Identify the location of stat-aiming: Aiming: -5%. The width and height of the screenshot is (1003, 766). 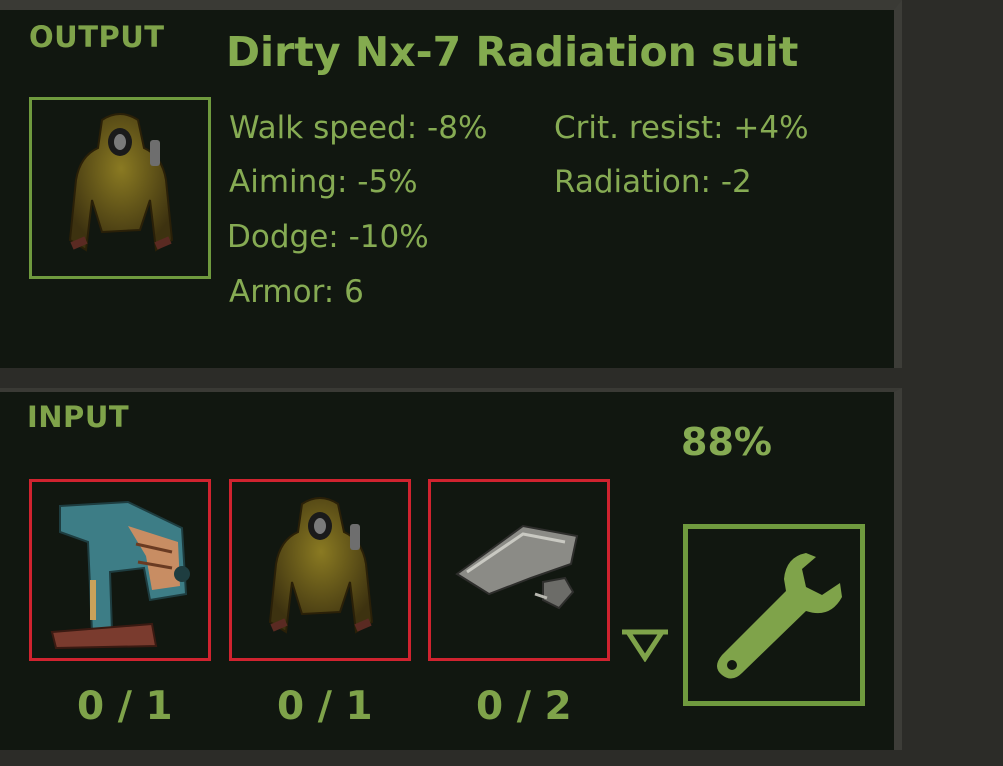
(323, 182).